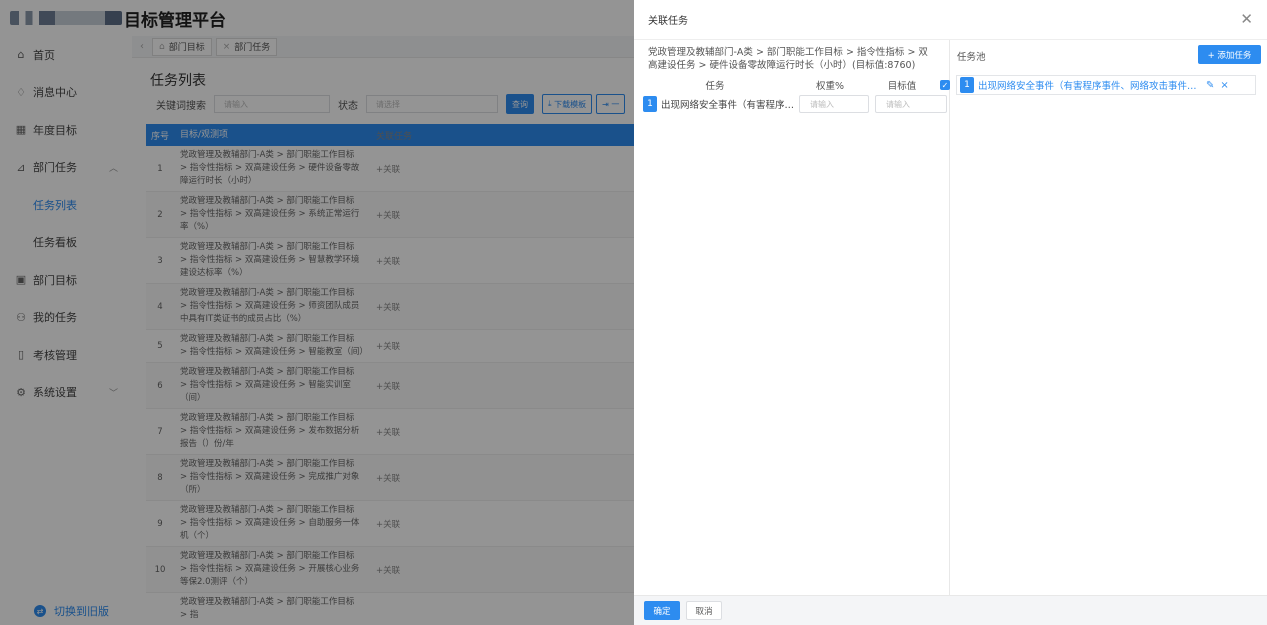  What do you see at coordinates (728, 105) in the screenshot?
I see `task-name: 出现网络安全事件（有害程序事件、网络攻击事件、` at bounding box center [728, 105].